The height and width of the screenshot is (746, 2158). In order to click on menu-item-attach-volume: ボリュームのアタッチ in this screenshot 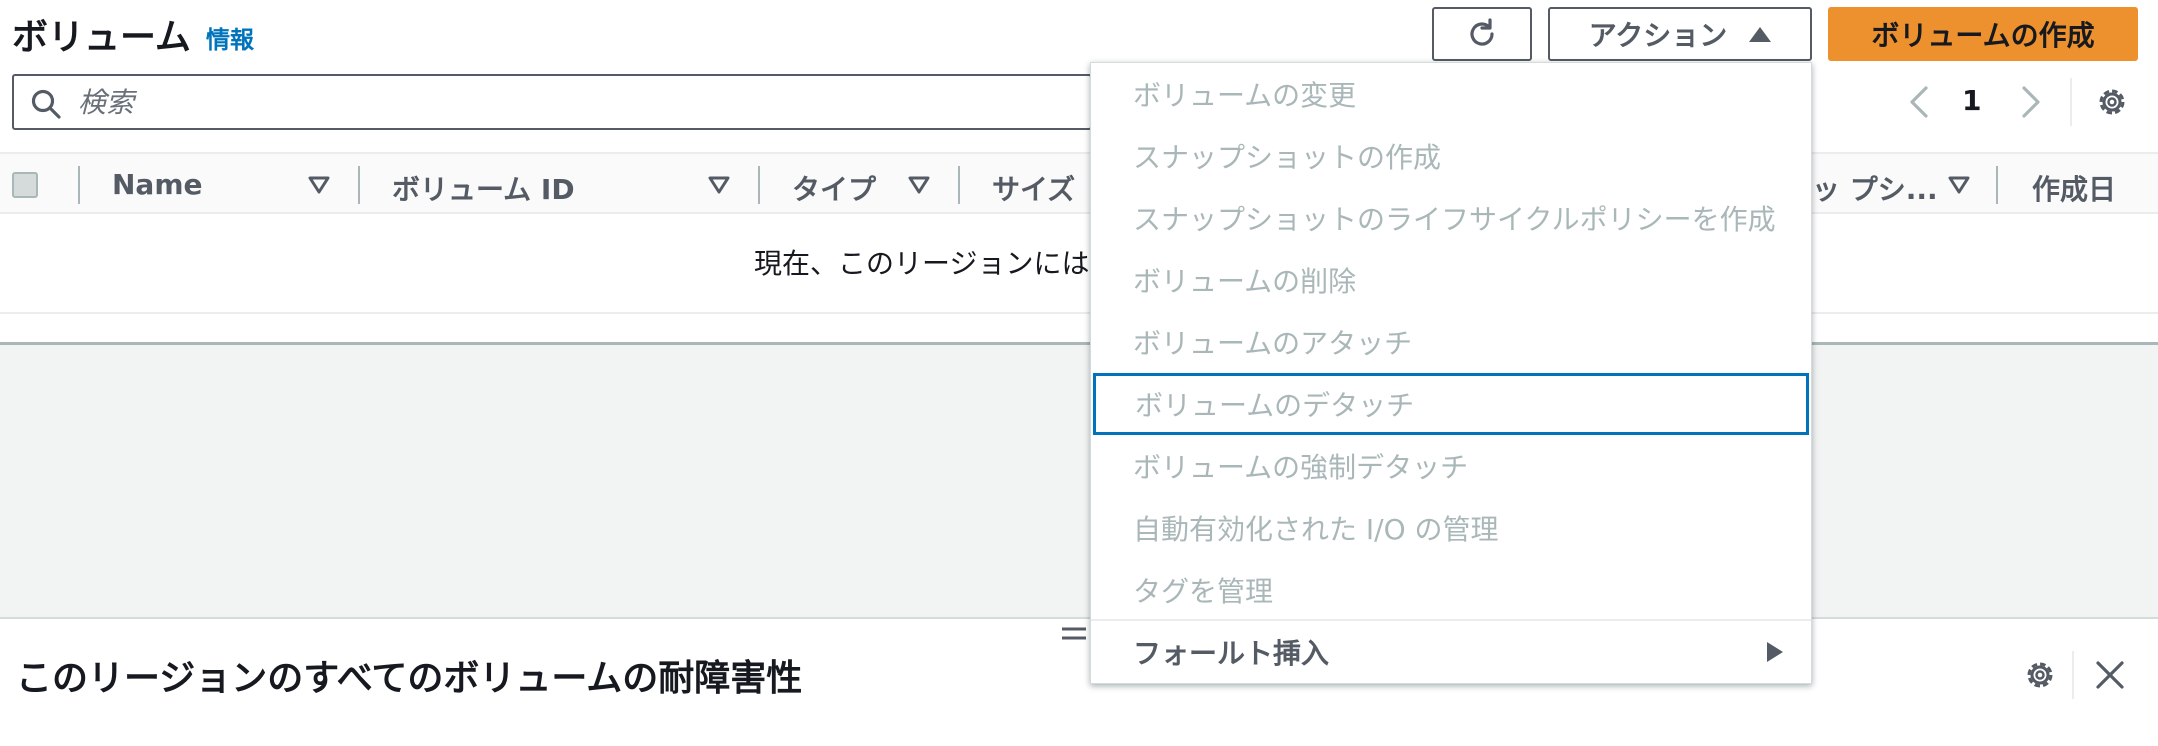, I will do `click(1451, 342)`.